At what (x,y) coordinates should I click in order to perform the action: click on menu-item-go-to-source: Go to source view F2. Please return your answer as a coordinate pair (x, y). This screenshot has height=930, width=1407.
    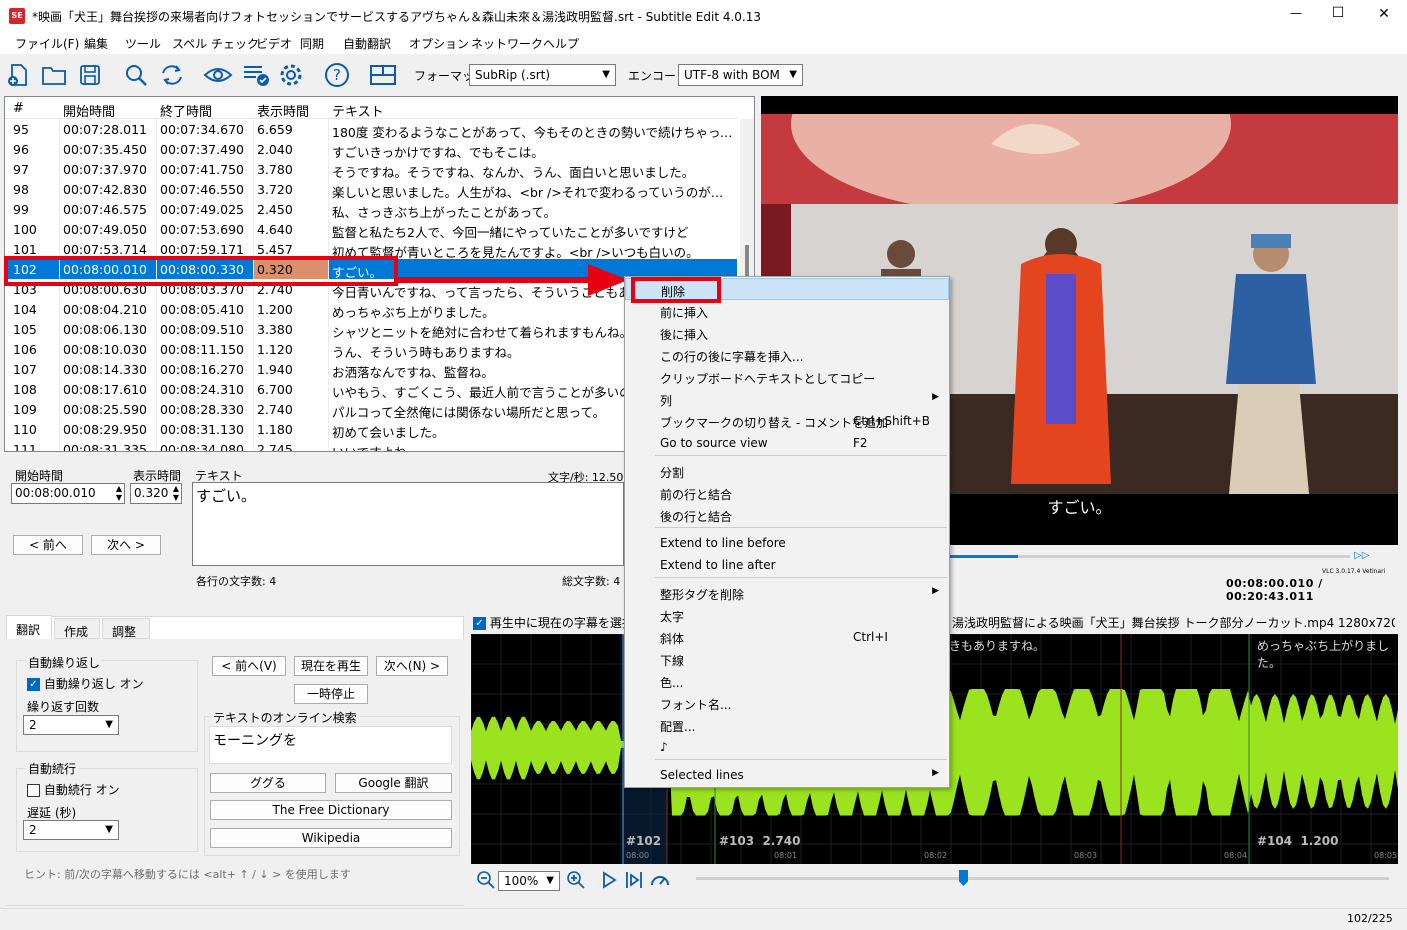
    Looking at the image, I should click on (787, 443).